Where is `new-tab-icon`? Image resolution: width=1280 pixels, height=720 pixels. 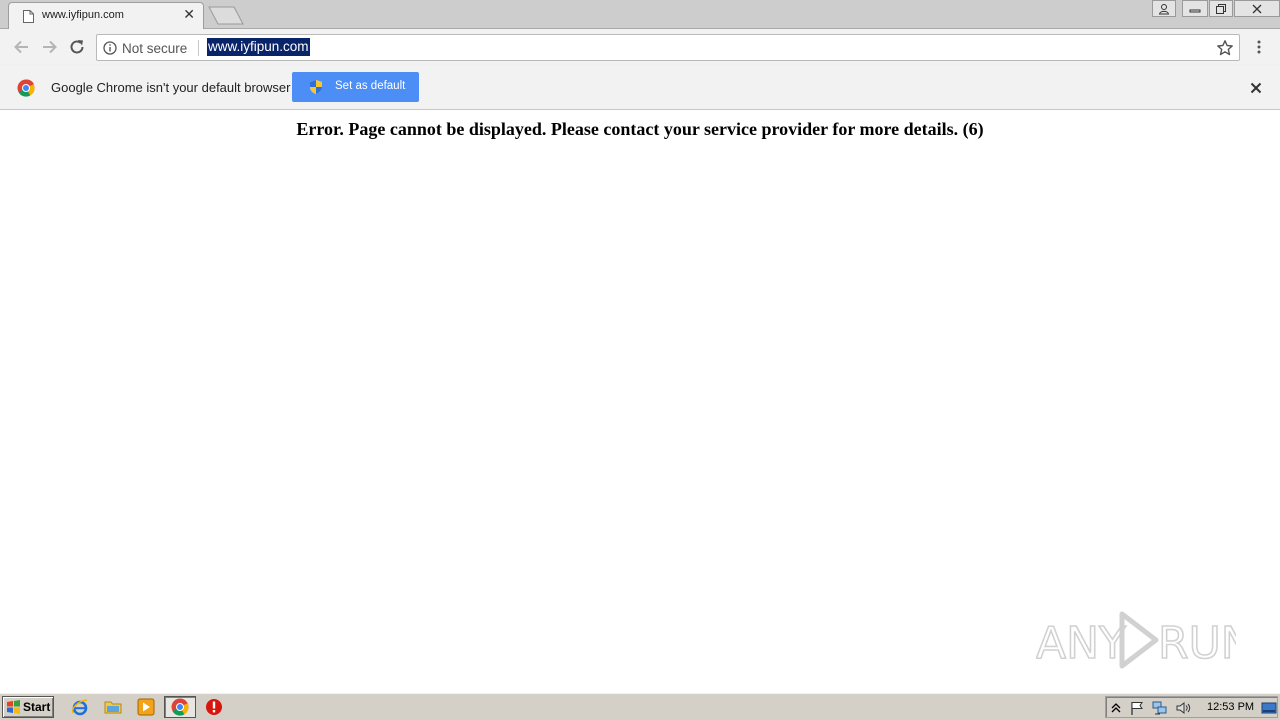 new-tab-icon is located at coordinates (226, 15).